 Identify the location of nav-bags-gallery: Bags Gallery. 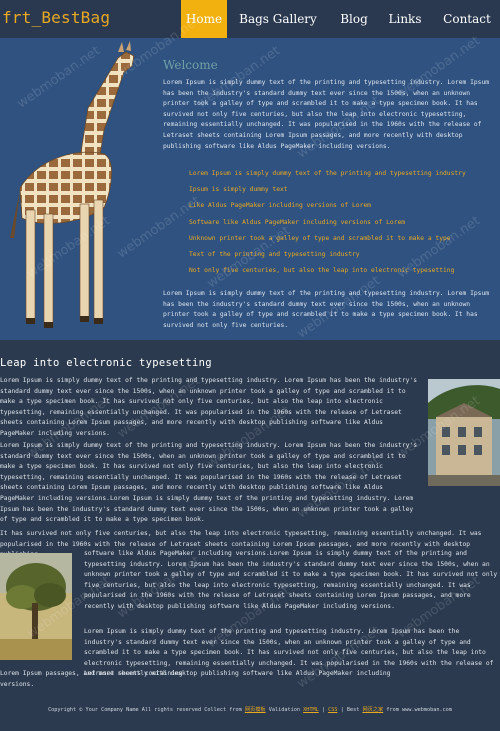
(278, 19).